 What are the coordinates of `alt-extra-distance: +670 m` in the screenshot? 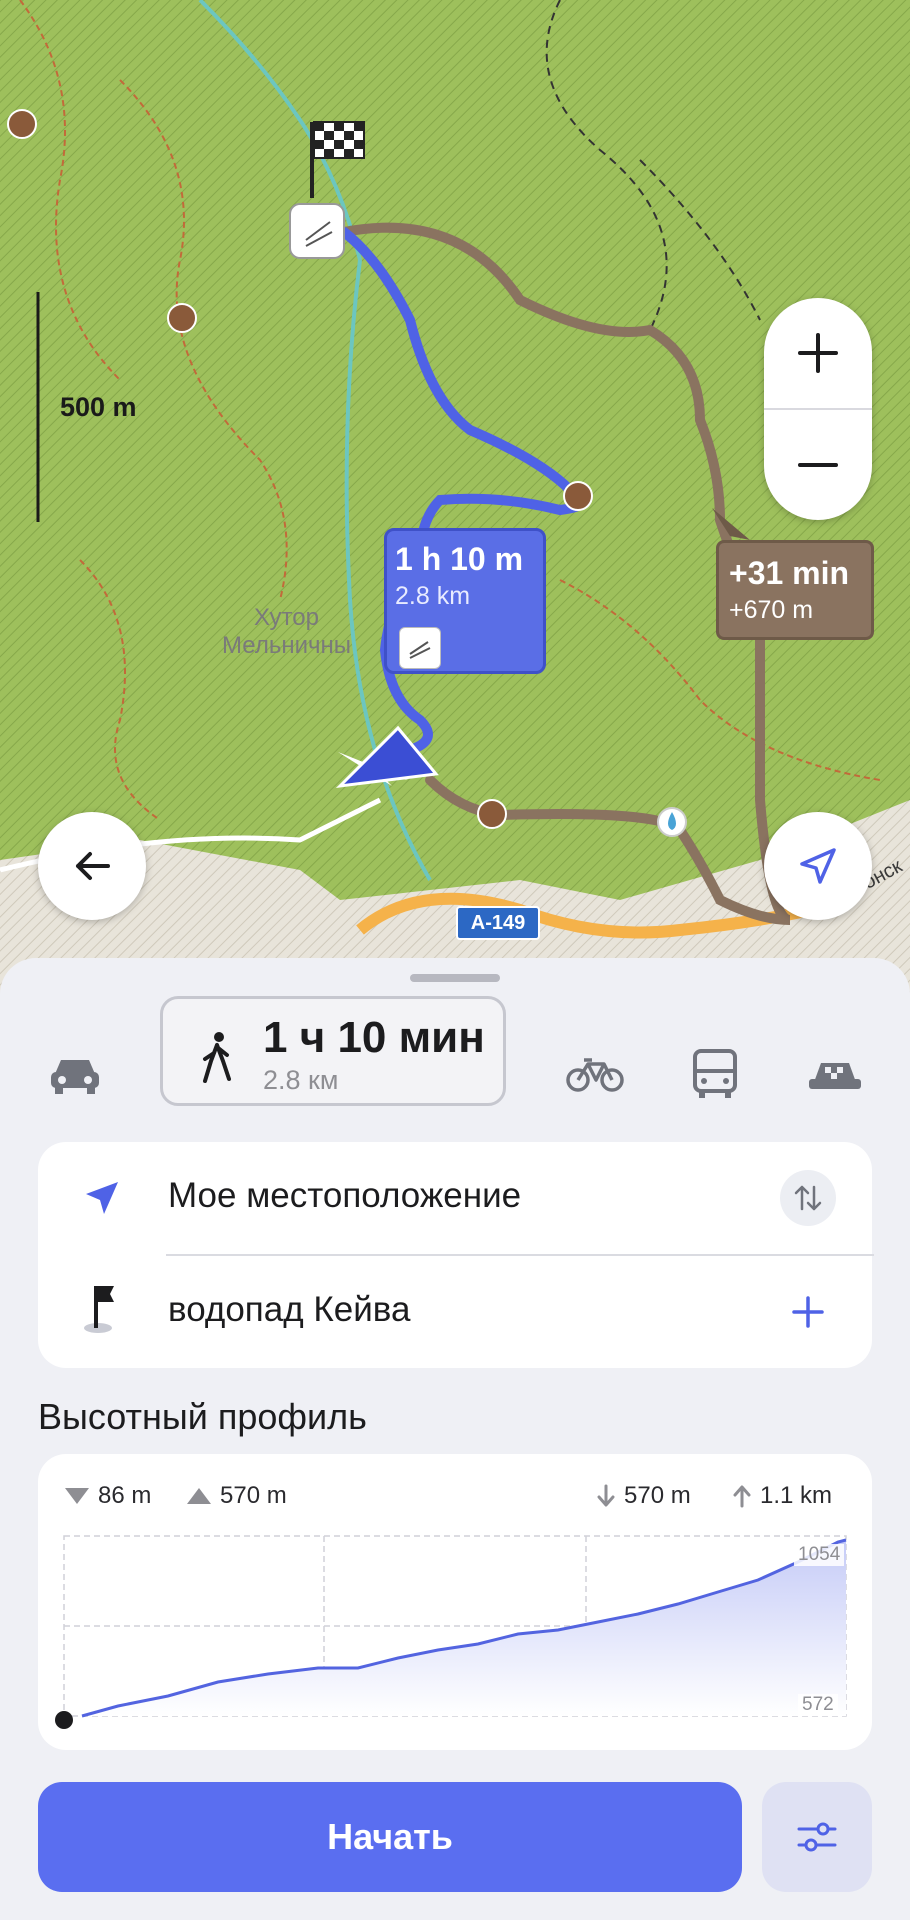 It's located at (771, 610).